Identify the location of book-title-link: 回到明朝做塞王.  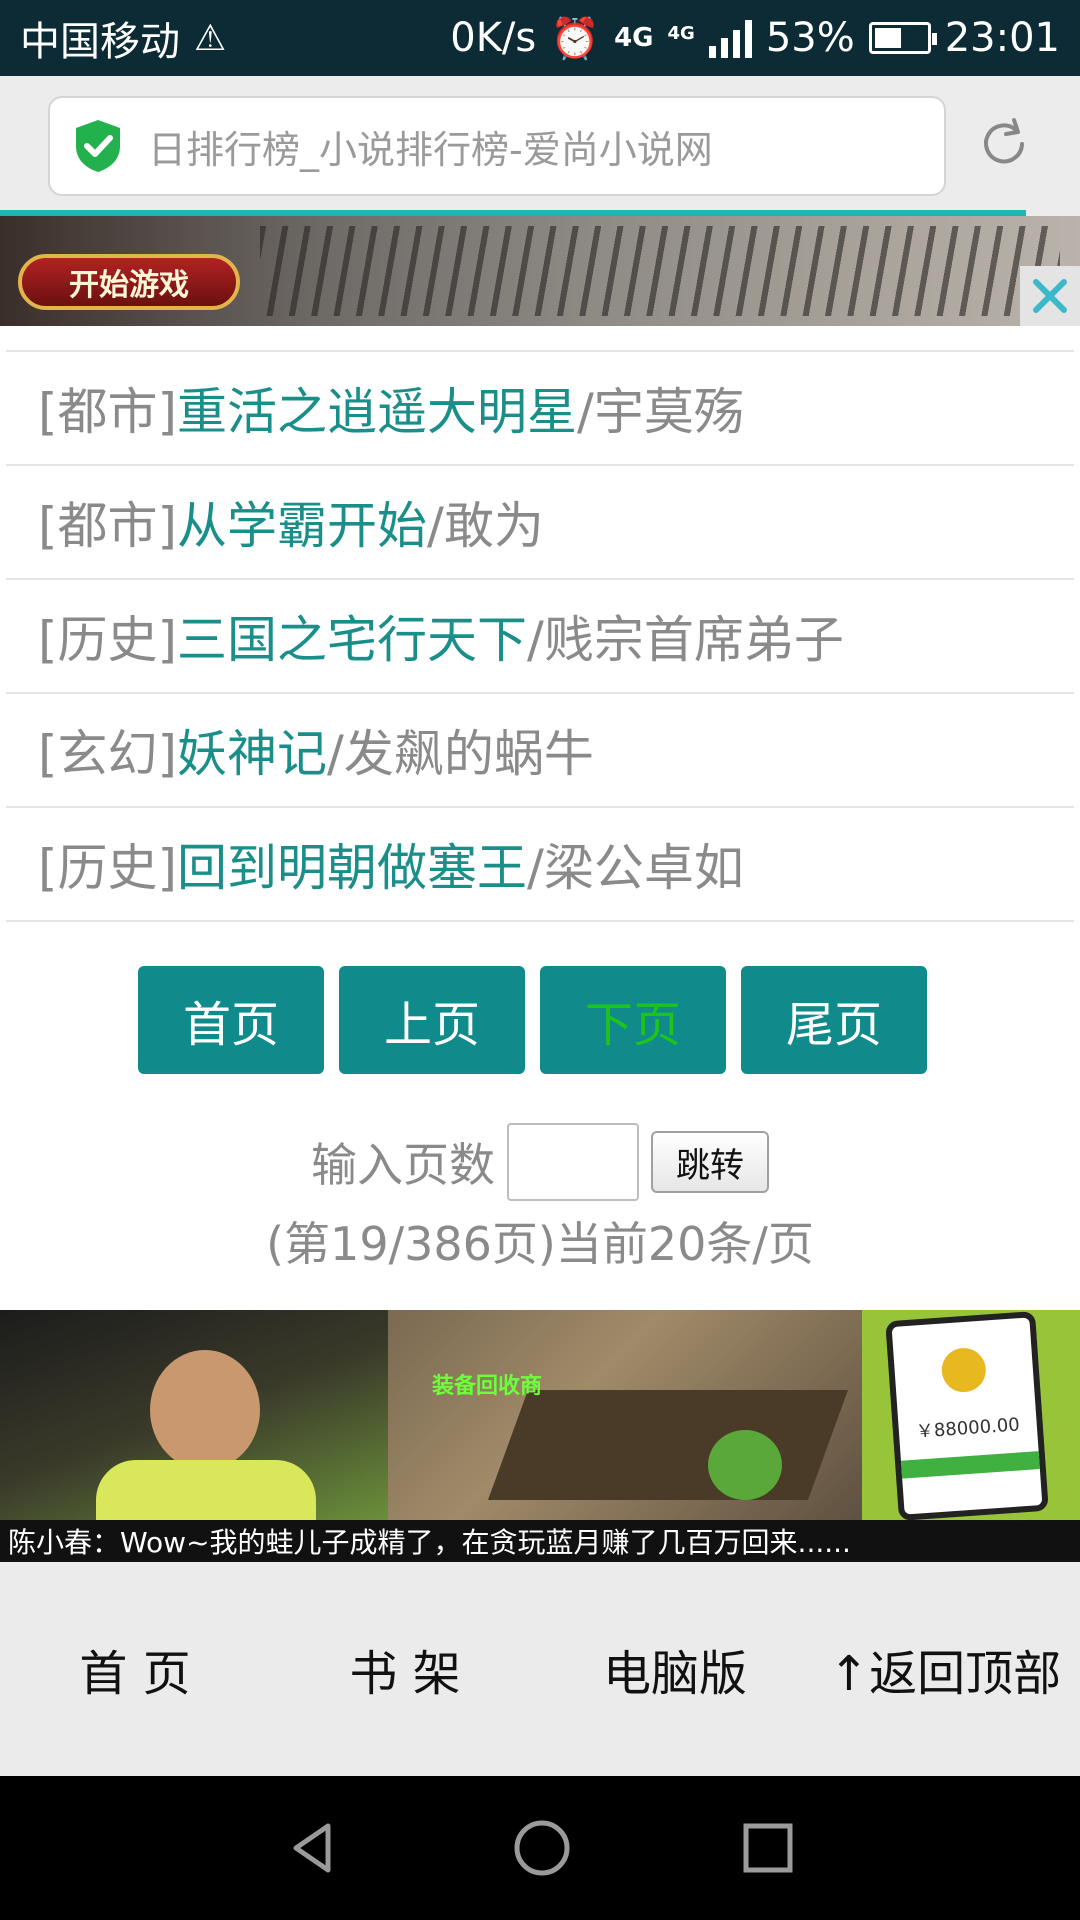
(352, 864).